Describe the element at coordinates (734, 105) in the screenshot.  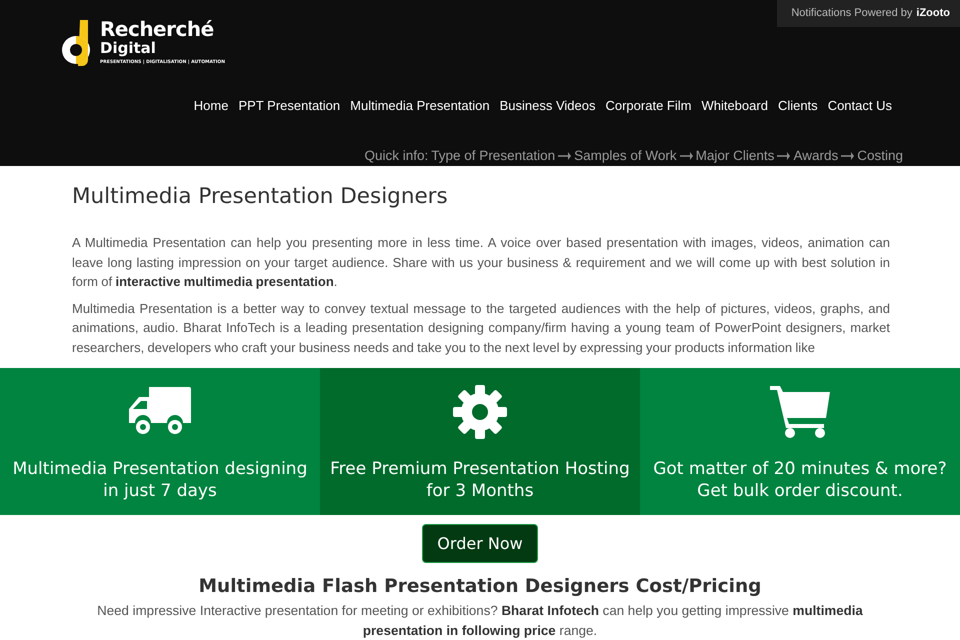
I see `nav-link: Whiteboard` at that location.